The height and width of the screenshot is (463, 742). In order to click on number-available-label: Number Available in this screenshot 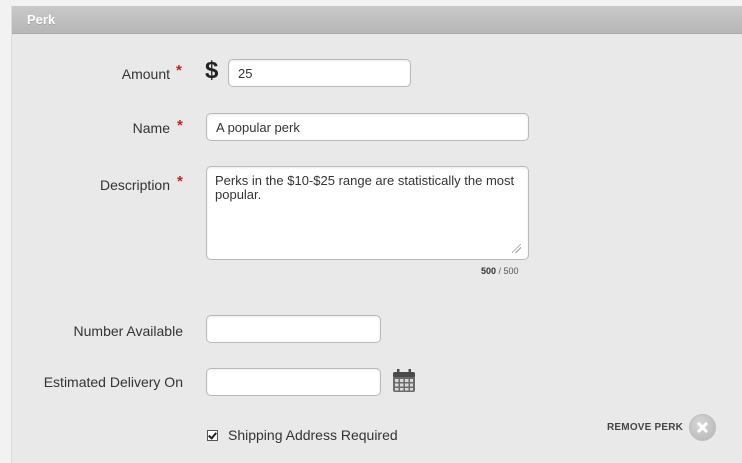, I will do `click(128, 331)`.